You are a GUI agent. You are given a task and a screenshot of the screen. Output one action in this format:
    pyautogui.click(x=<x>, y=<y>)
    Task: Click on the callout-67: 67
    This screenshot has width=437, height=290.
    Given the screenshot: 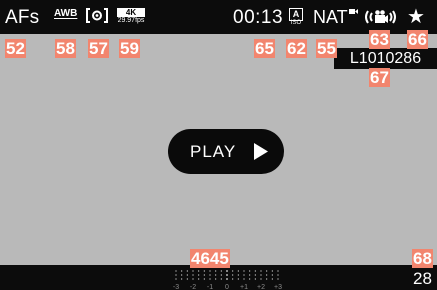 What is the action you would take?
    pyautogui.click(x=379, y=77)
    